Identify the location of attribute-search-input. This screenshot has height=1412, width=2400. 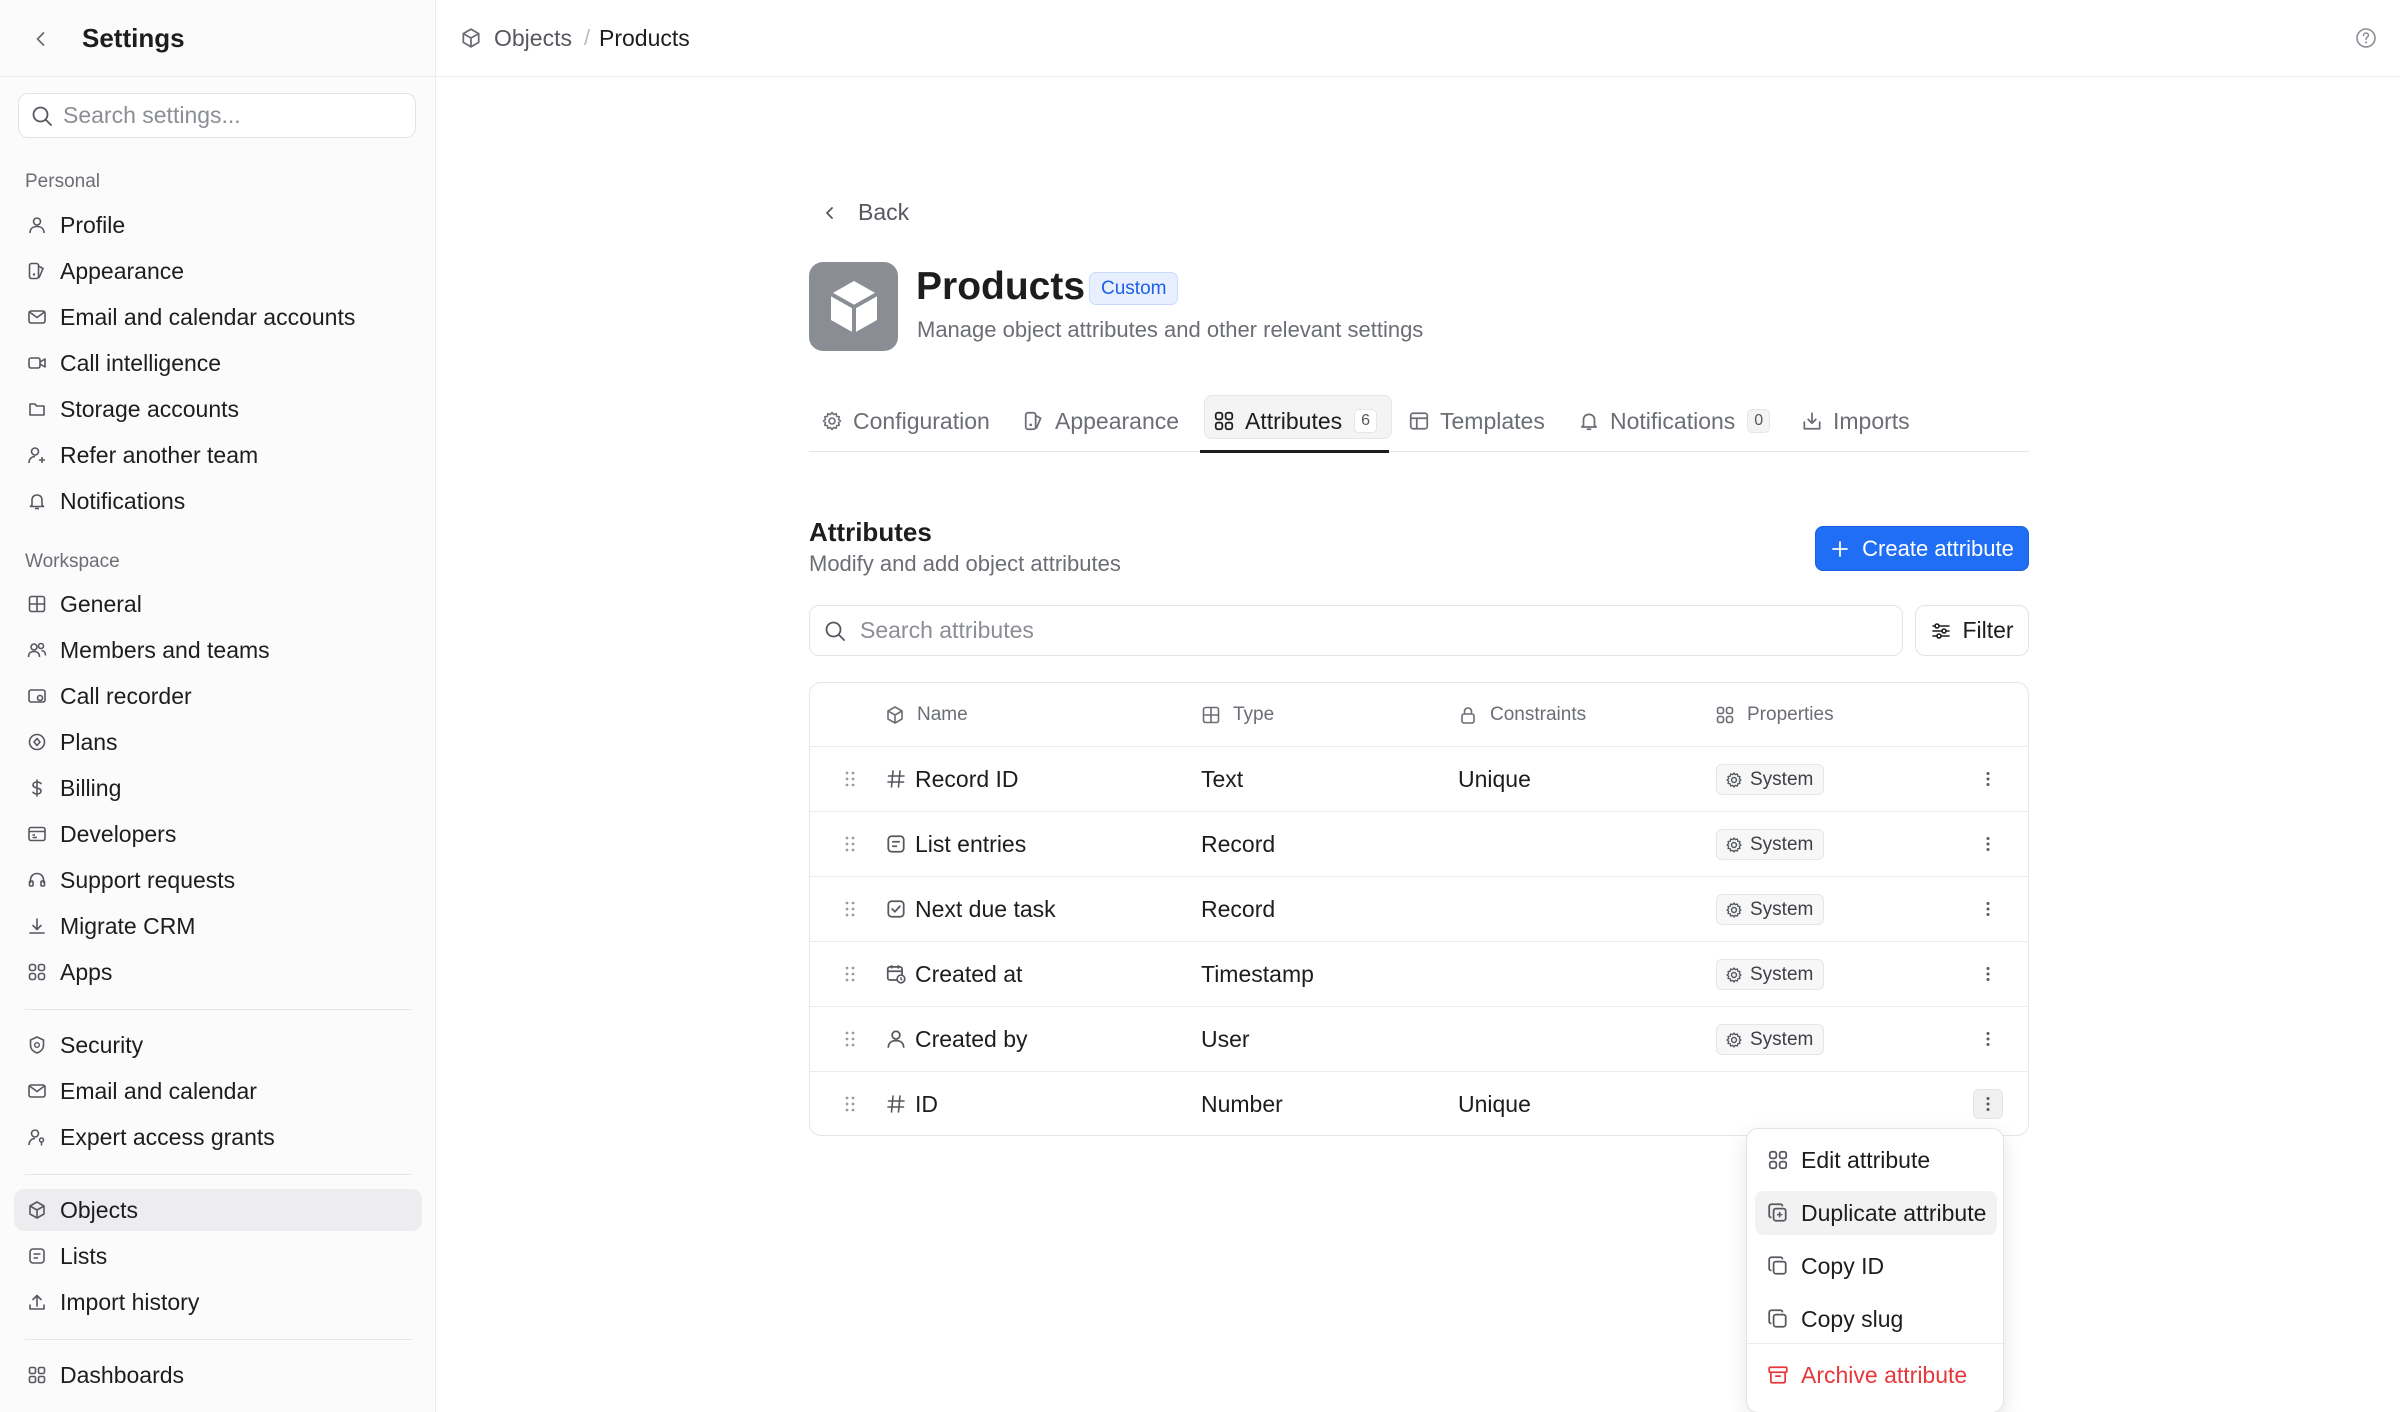
(1360, 630).